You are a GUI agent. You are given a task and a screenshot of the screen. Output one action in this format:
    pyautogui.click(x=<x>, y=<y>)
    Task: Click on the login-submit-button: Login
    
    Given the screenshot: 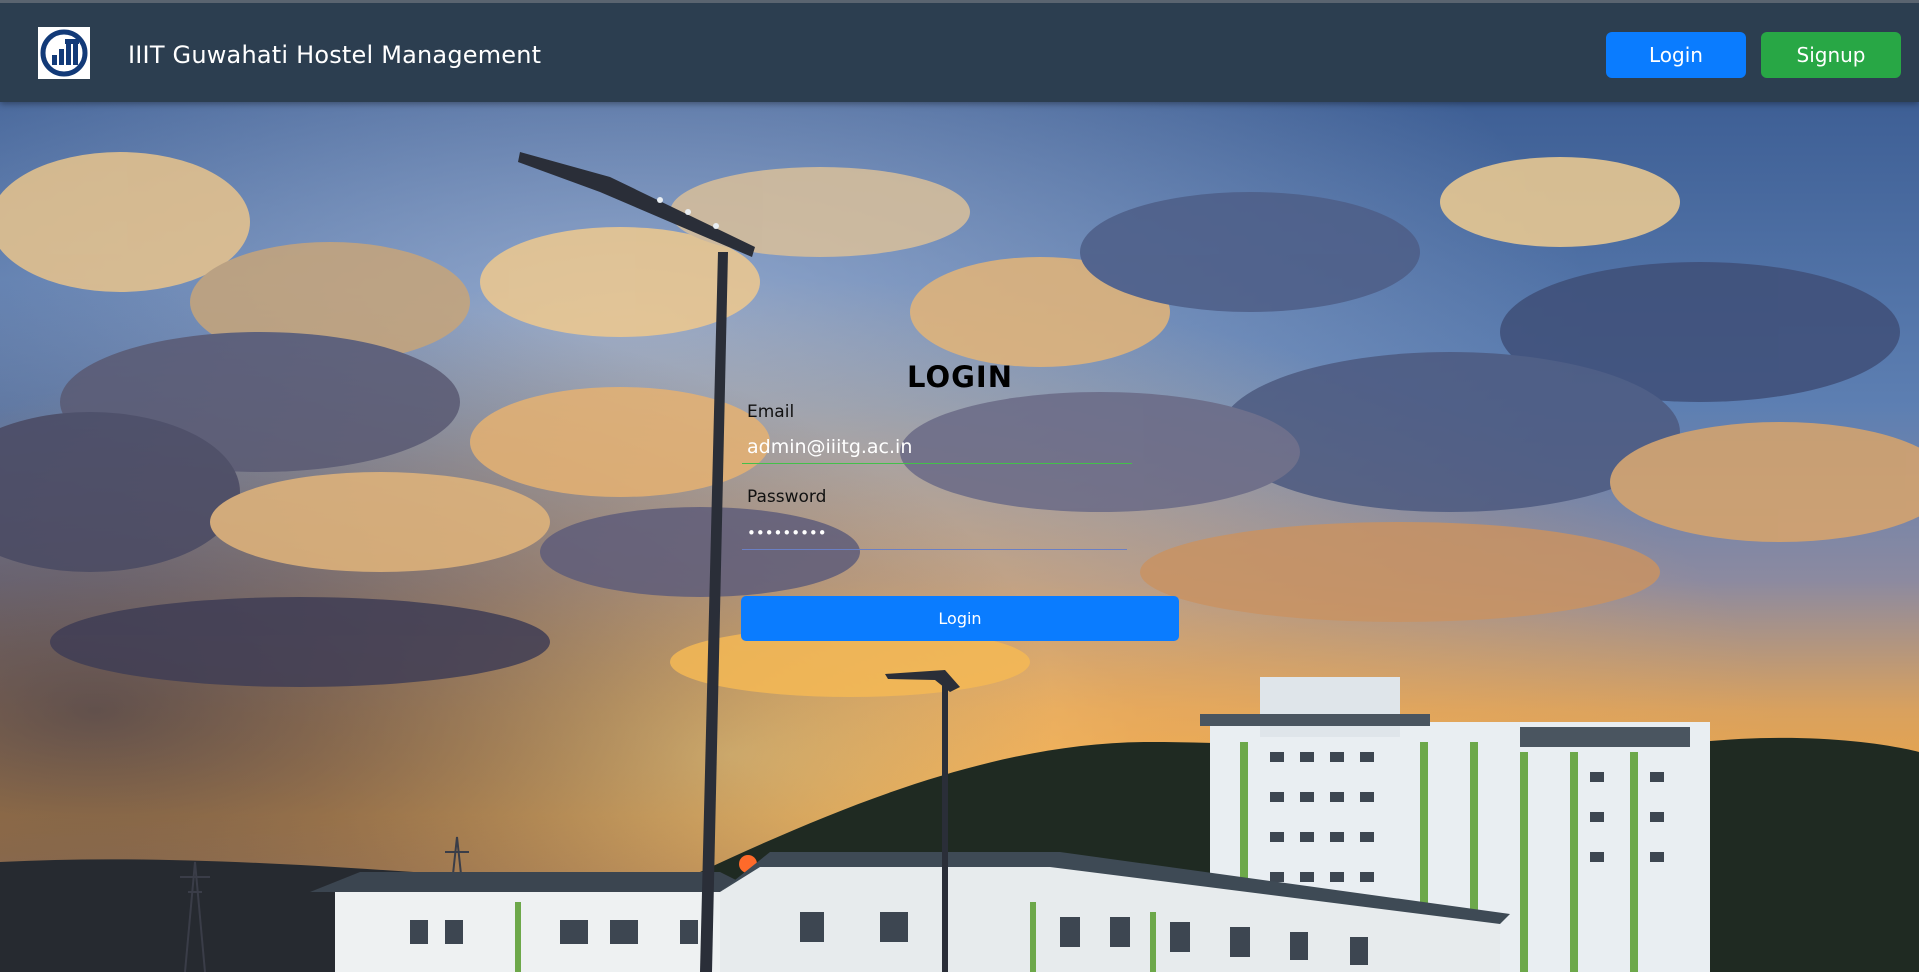 What is the action you would take?
    pyautogui.click(x=960, y=618)
    